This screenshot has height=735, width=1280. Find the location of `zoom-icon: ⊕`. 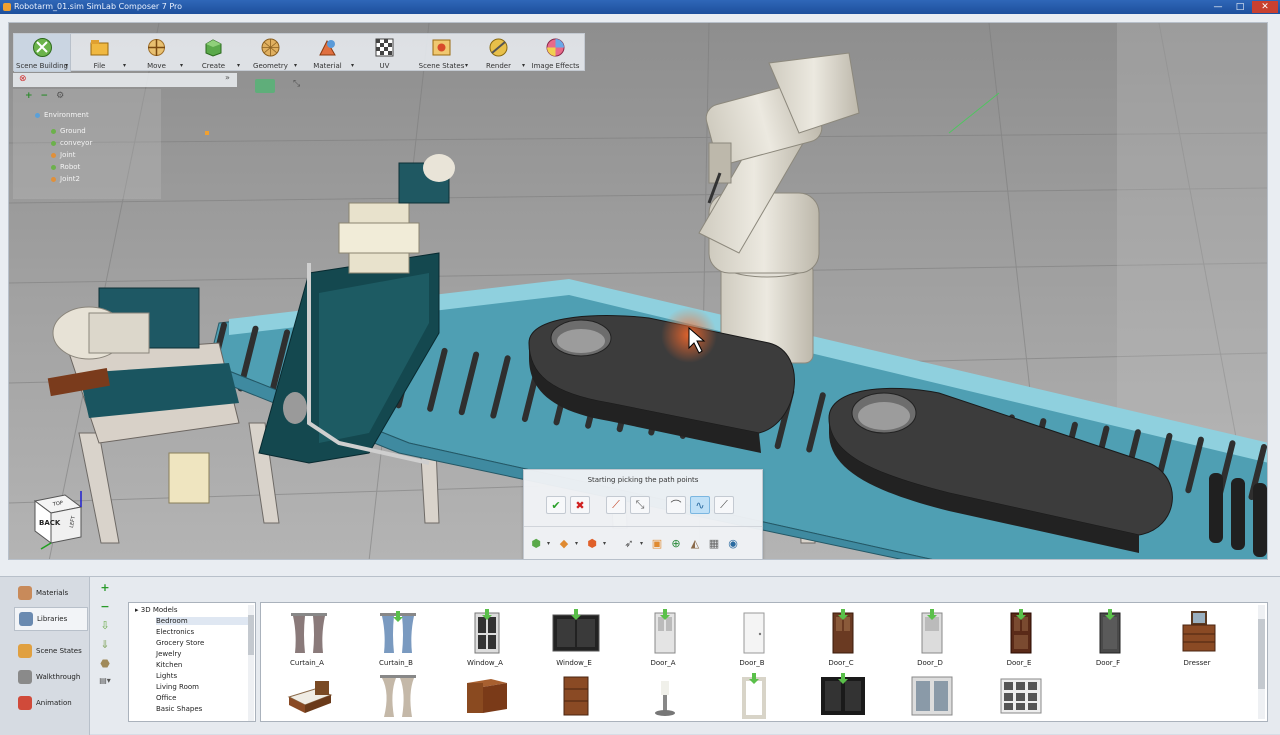

zoom-icon: ⊕ is located at coordinates (676, 544).